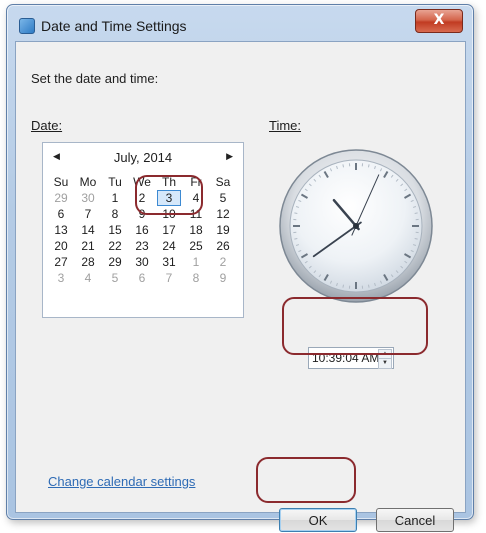 The width and height of the screenshot is (486, 533). I want to click on calendar-day: 17, so click(169, 230).